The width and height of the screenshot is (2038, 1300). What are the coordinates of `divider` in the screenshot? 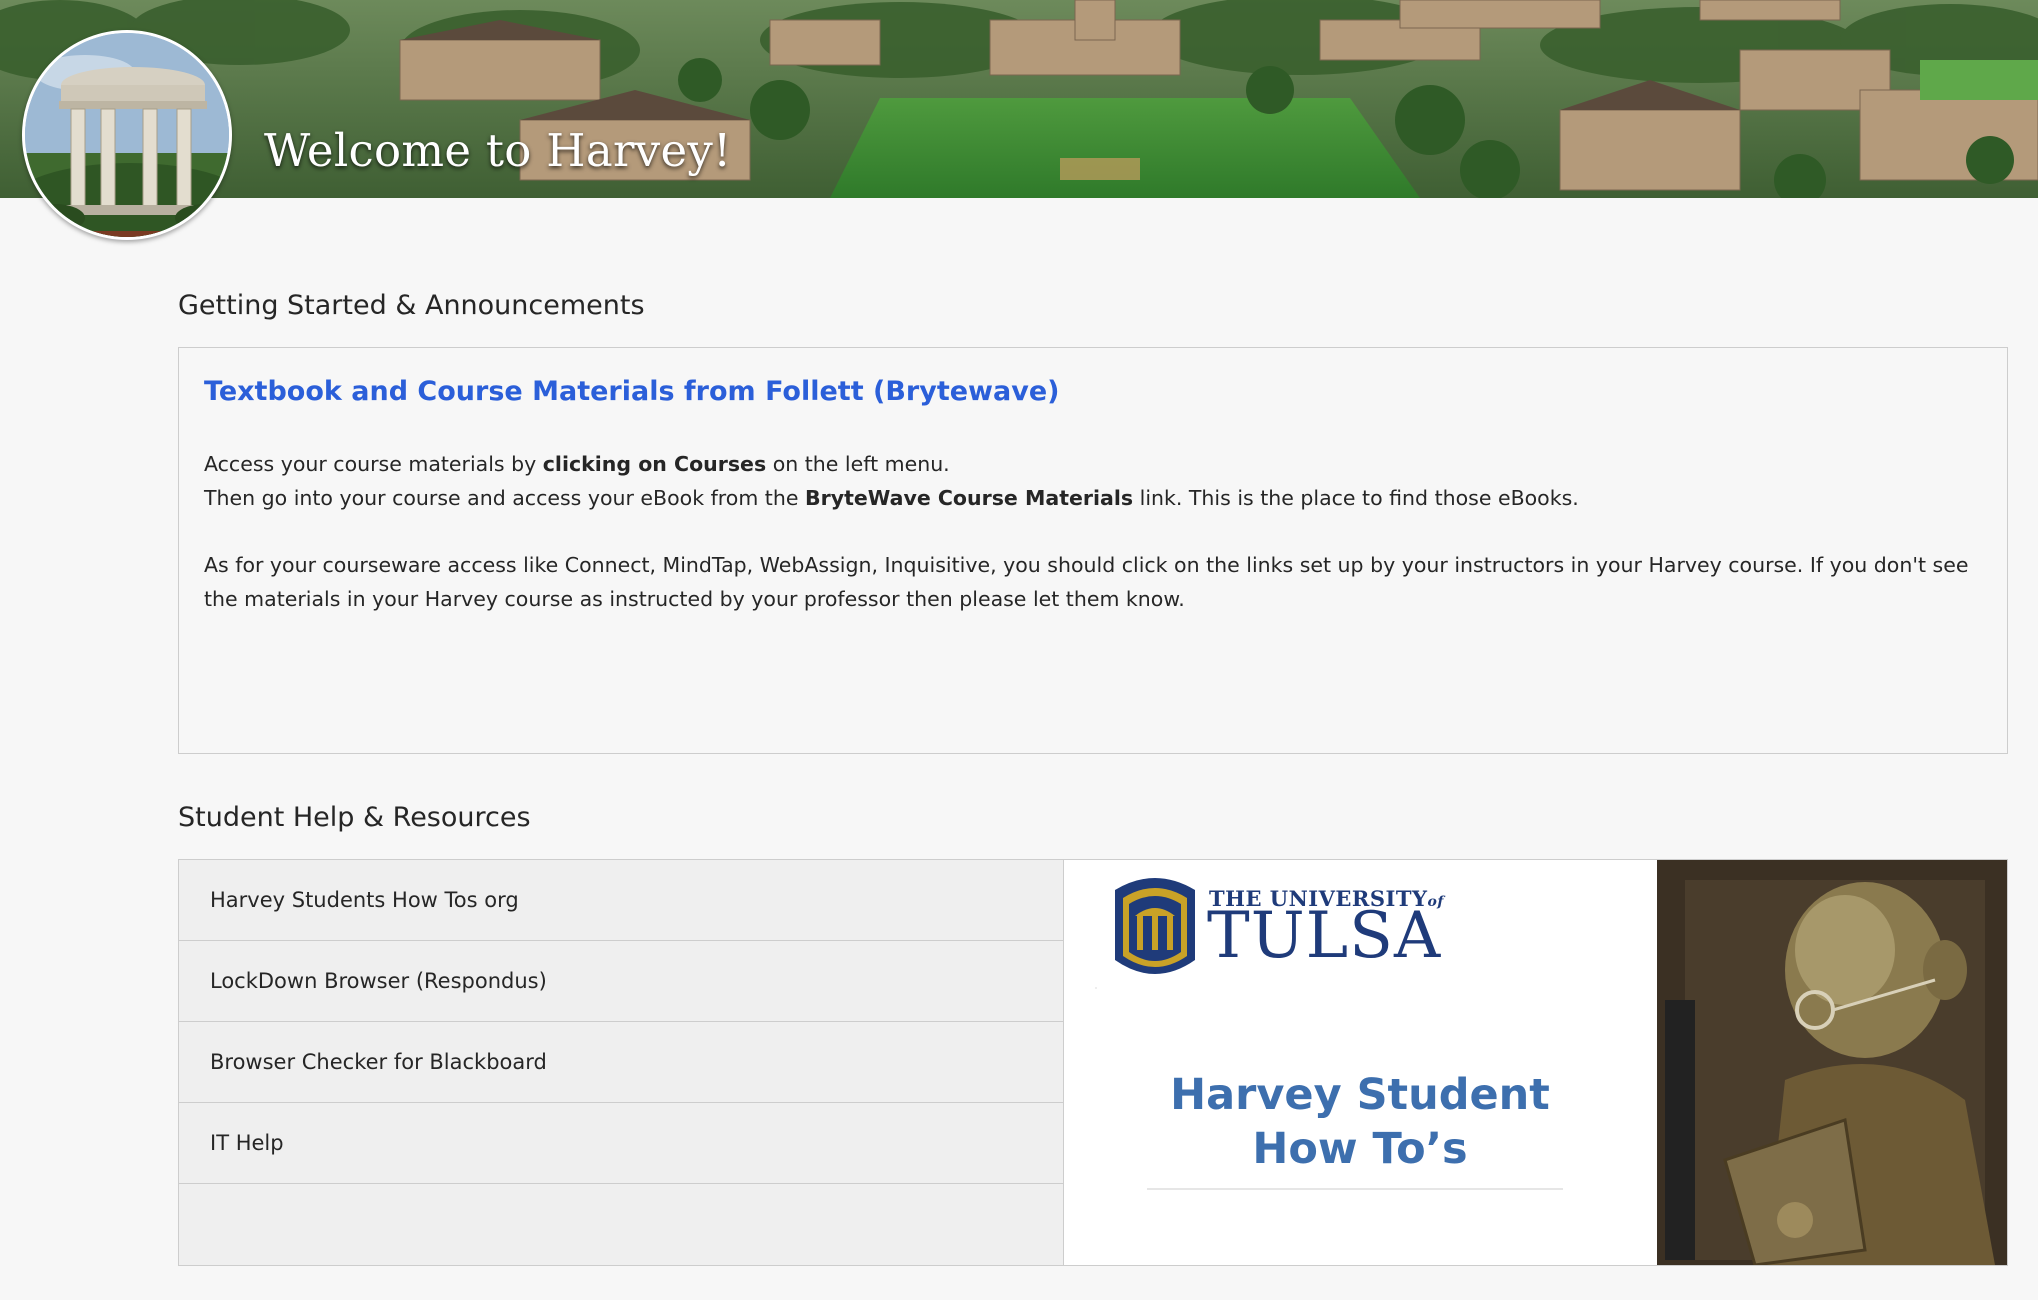 It's located at (1355, 1189).